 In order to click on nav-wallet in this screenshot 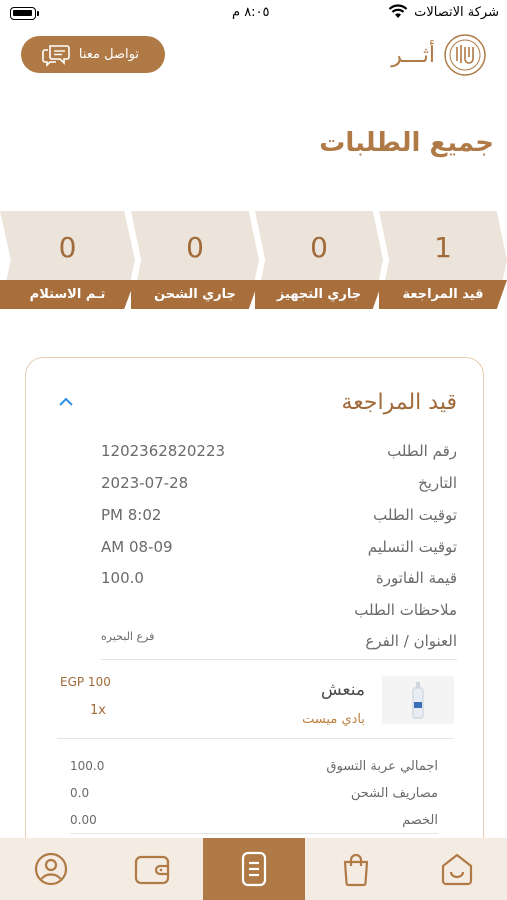, I will do `click(151, 869)`.